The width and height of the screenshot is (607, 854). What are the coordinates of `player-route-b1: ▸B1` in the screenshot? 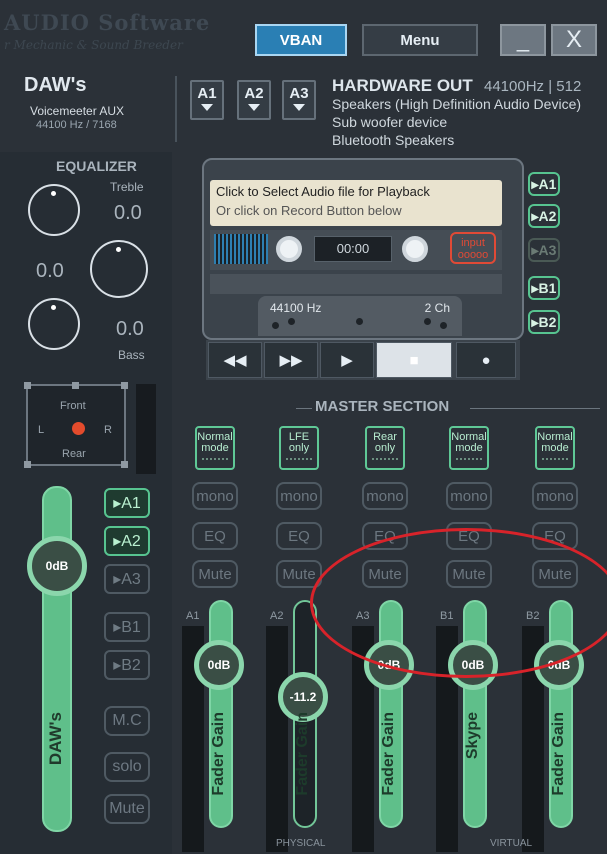 It's located at (544, 288).